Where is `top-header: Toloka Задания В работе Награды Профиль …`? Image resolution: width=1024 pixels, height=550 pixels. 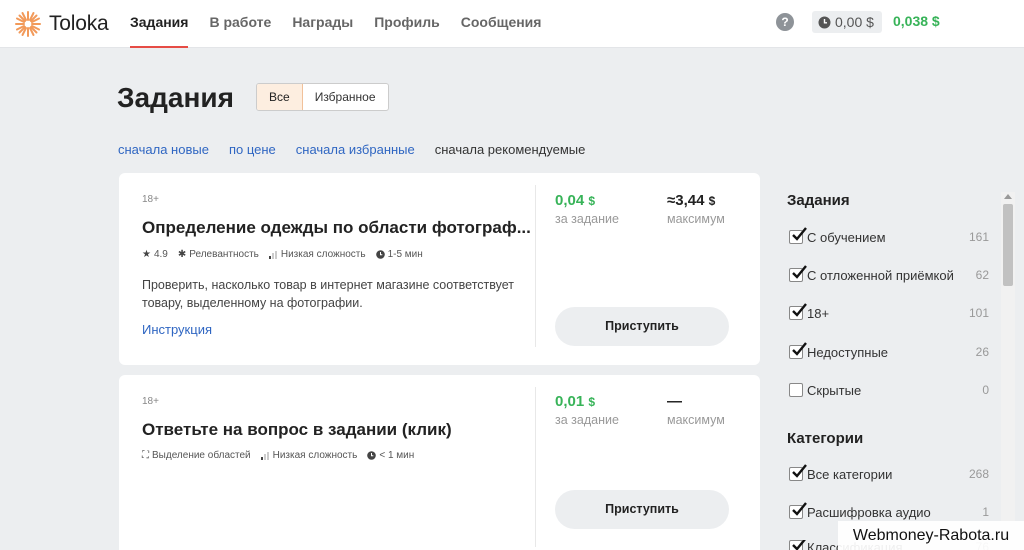
top-header: Toloka Задания В работе Награды Профиль … is located at coordinates (512, 24).